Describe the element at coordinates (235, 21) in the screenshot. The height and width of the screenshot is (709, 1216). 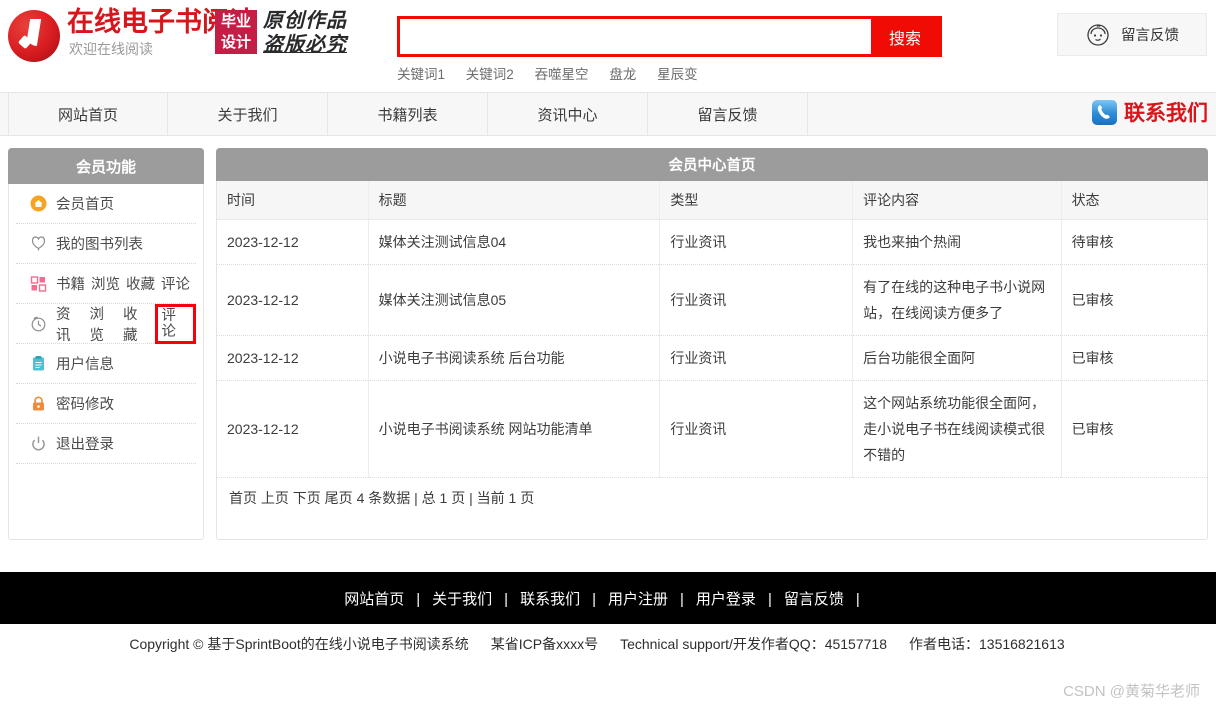
I see `badge-line-1: 毕业` at that location.